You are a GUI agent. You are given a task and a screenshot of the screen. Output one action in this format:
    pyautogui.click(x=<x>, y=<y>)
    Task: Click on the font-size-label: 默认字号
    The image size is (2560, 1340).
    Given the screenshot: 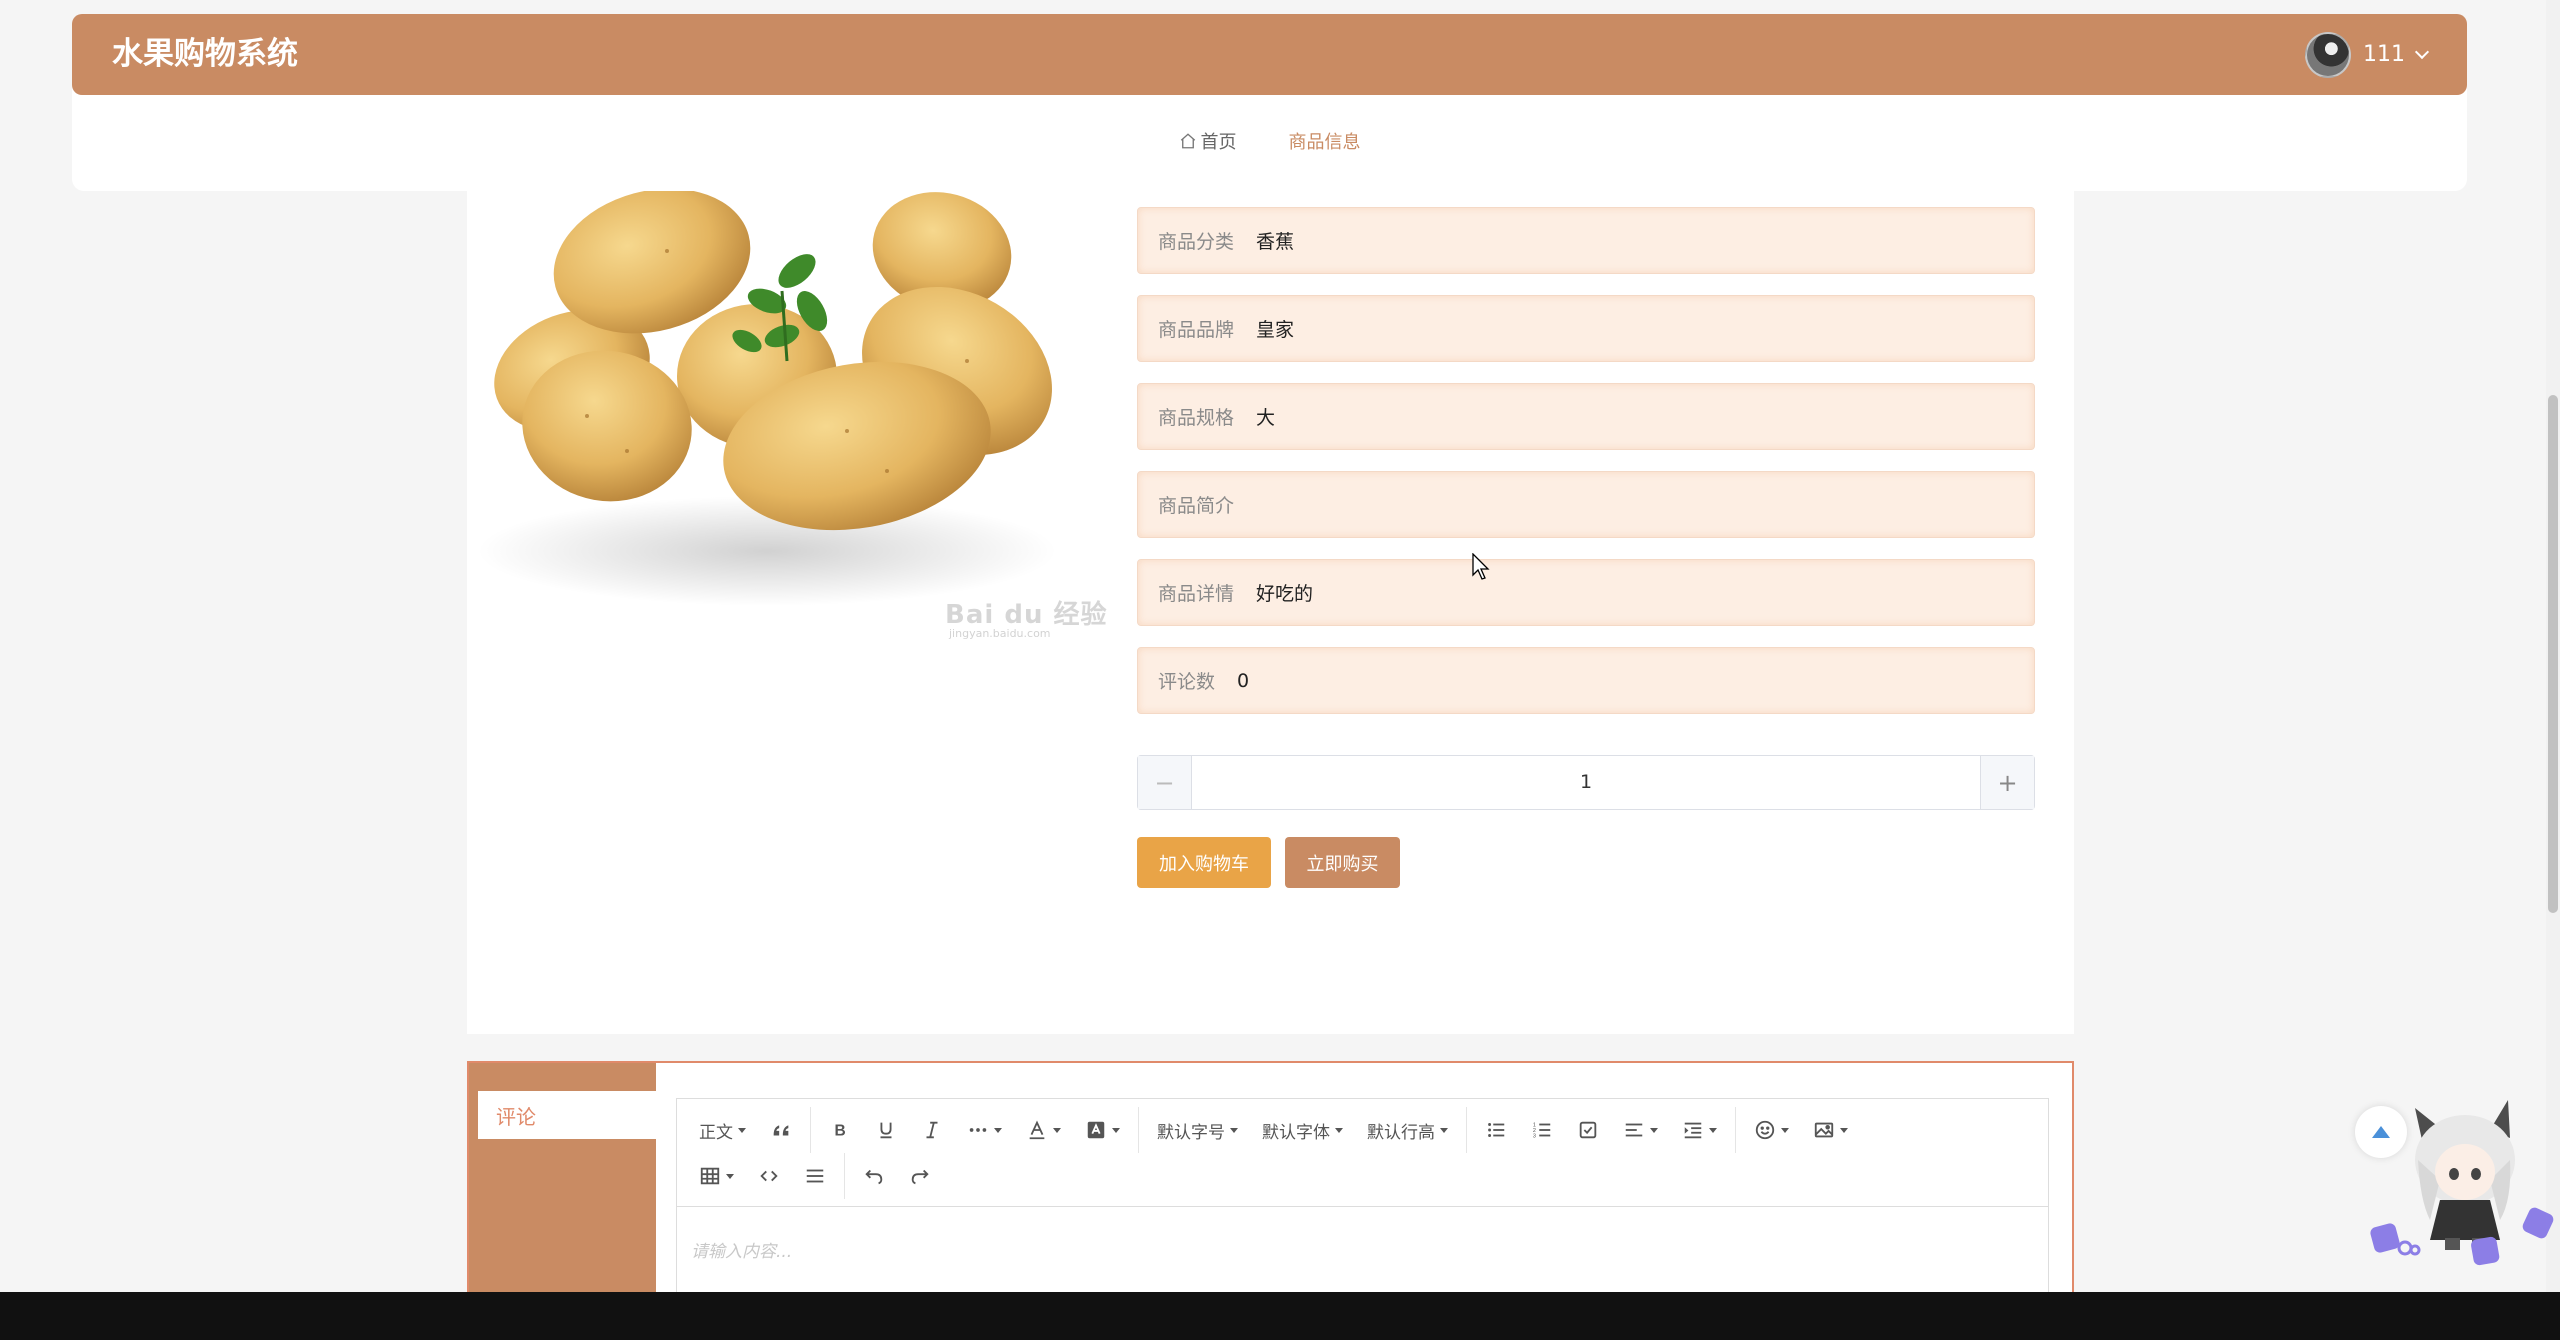 What is the action you would take?
    pyautogui.click(x=1191, y=1132)
    